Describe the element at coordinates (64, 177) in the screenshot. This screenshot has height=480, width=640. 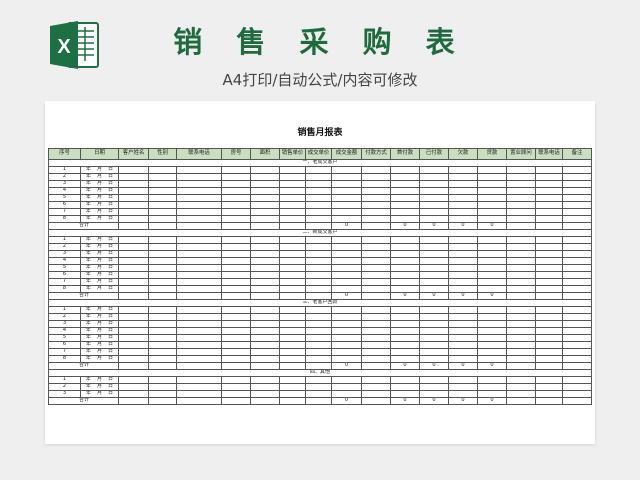
I see `row-number: 2` at that location.